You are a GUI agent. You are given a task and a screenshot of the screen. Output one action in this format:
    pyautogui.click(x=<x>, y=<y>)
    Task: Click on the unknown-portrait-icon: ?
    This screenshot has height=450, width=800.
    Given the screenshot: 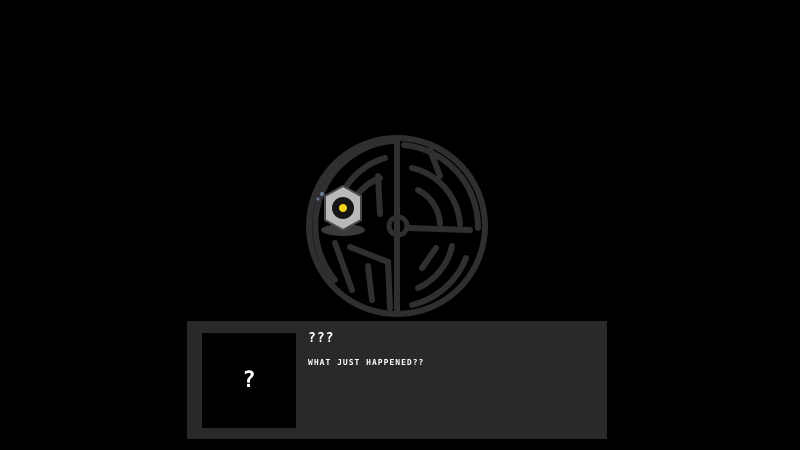 What is the action you would take?
    pyautogui.click(x=249, y=380)
    